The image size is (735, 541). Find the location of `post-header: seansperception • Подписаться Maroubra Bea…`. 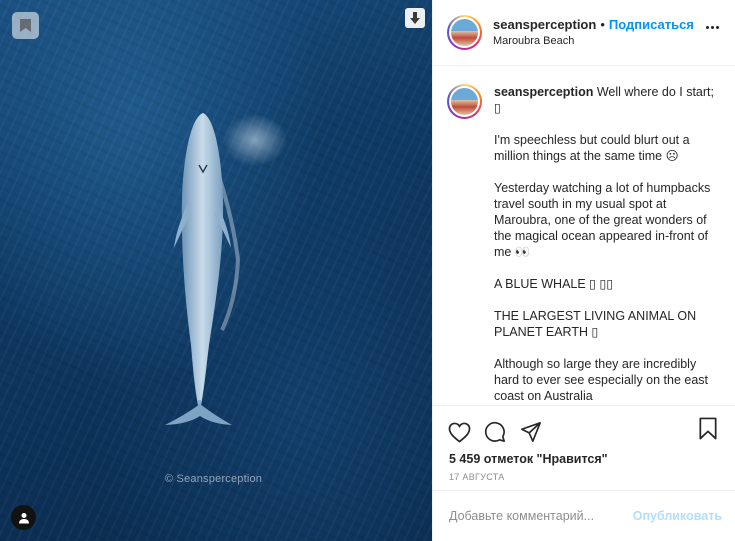

post-header: seansperception • Подписаться Maroubra Bea… is located at coordinates (584, 33).